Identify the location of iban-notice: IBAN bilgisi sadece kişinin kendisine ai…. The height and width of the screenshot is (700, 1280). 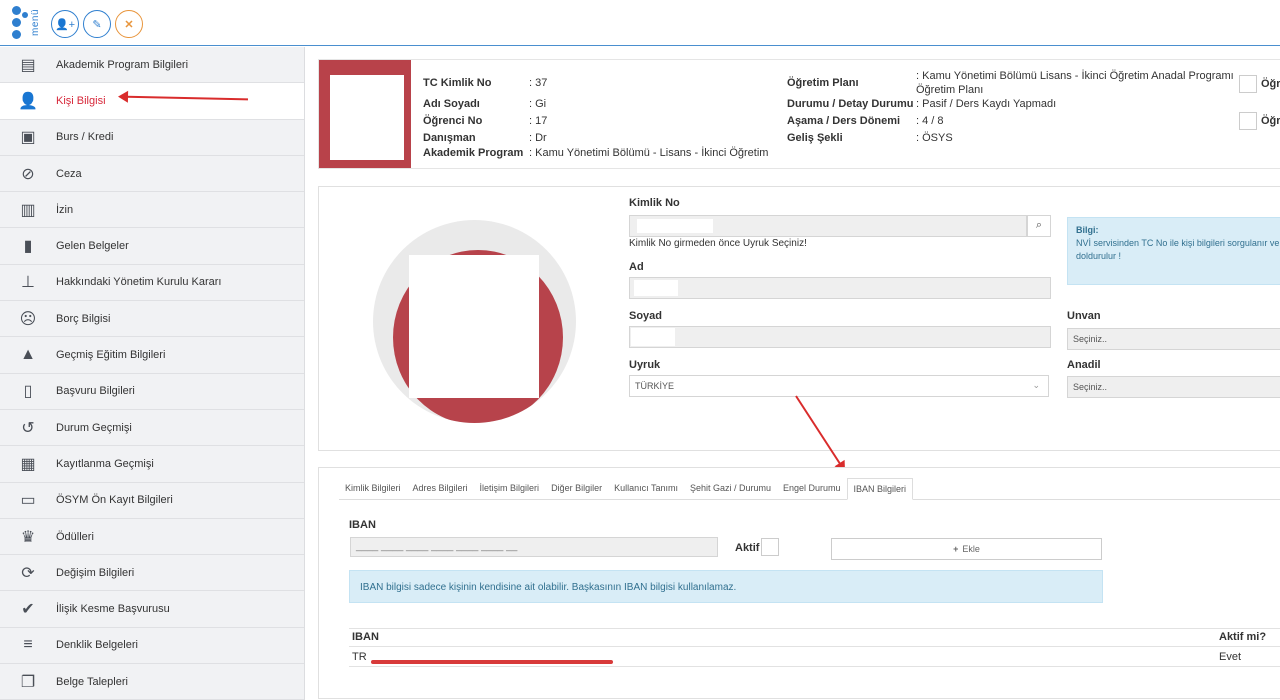
(726, 586).